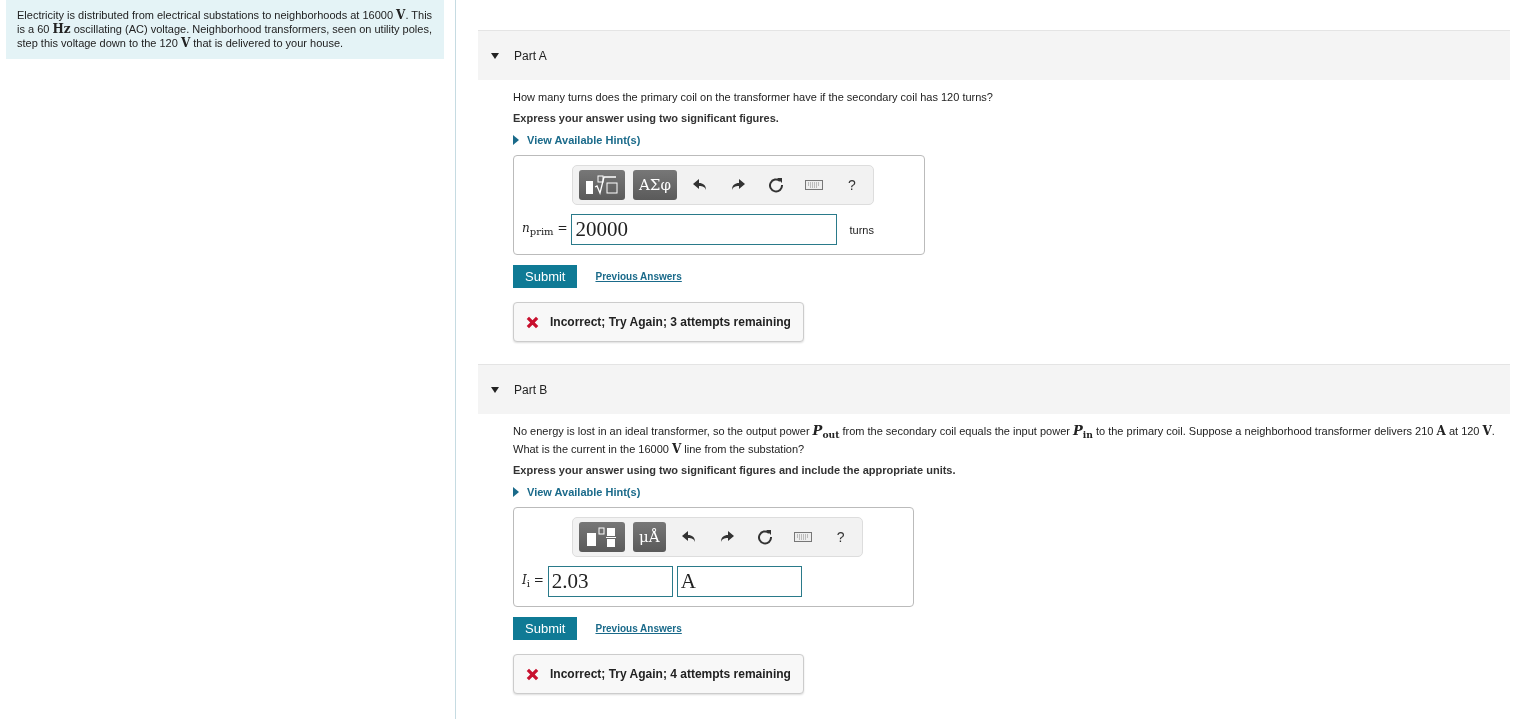 The width and height of the screenshot is (1514, 719). What do you see at coordinates (655, 185) in the screenshot?
I see `symbols-button: ΑΣφ` at bounding box center [655, 185].